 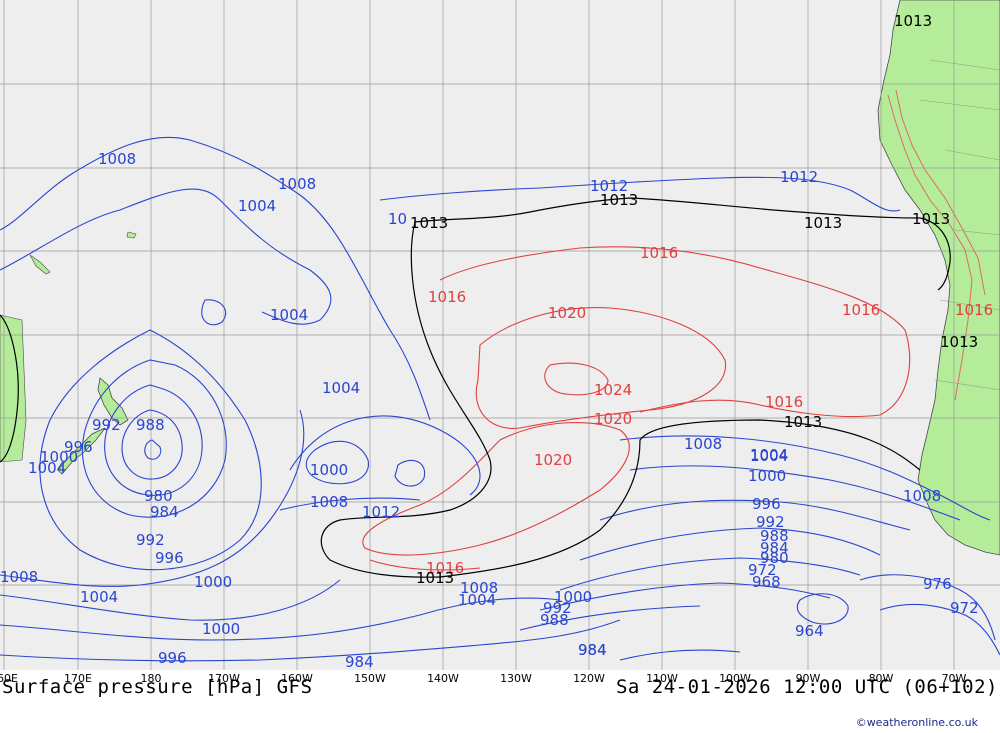 I want to click on iso-label: 968, so click(x=766, y=582).